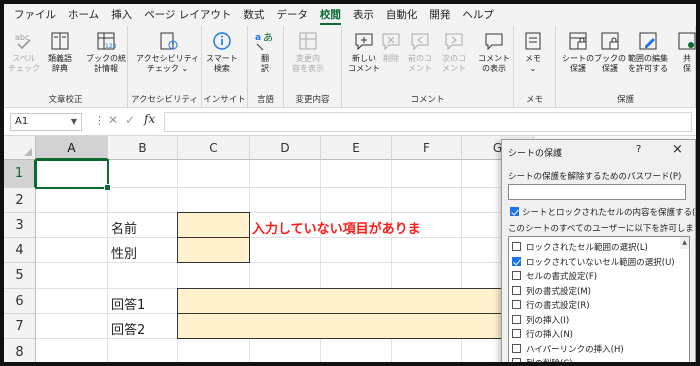  I want to click on spell-check-button: abc スペル チェック, so click(24, 52).